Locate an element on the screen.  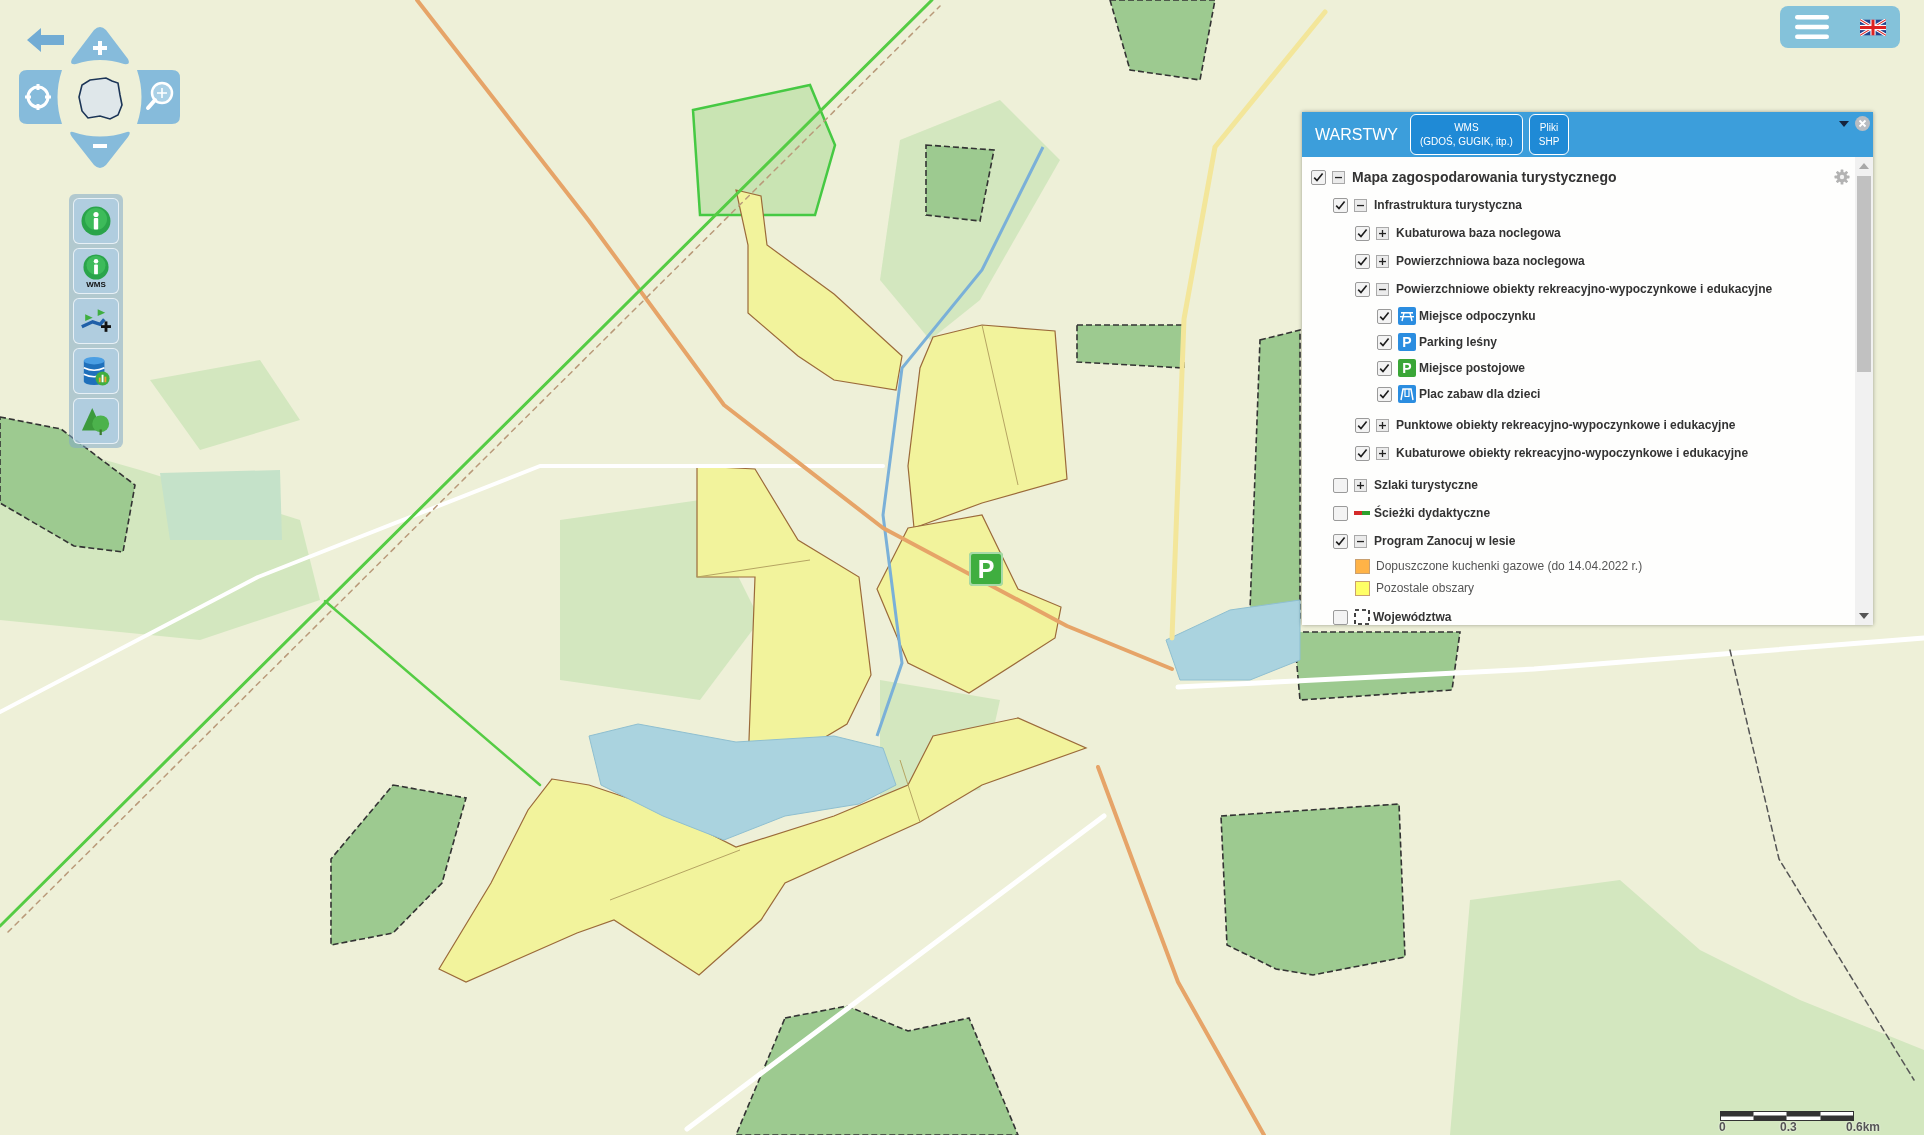
layer-label: Parking leśny is located at coordinates (1458, 342).